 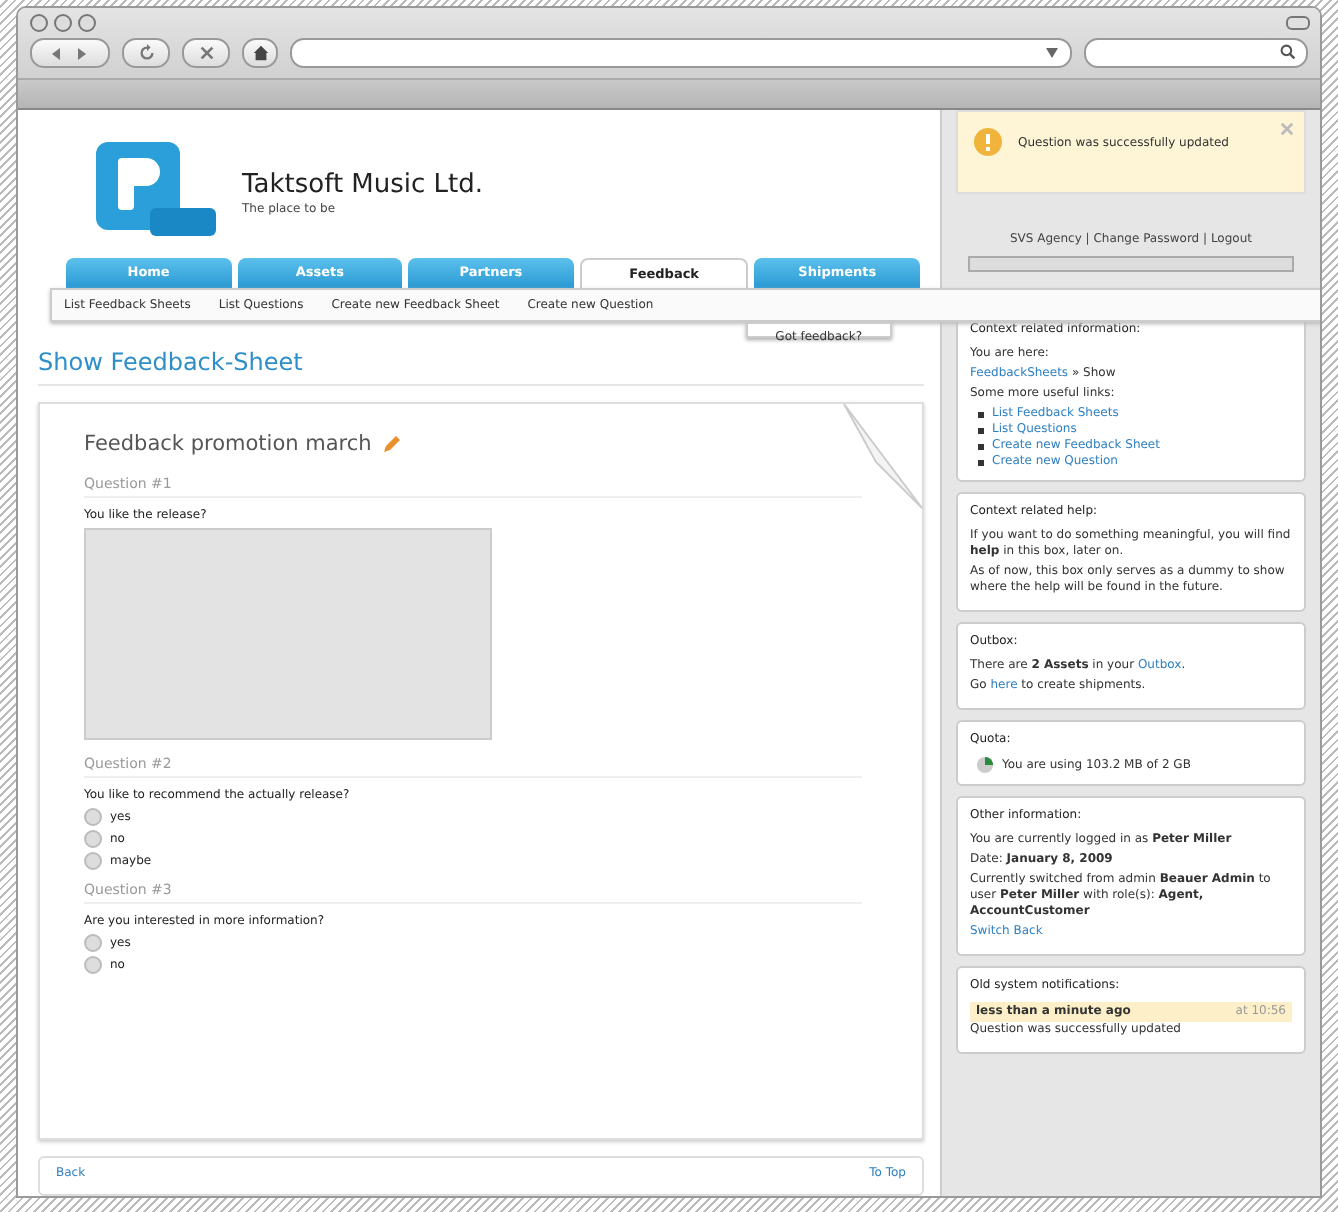 What do you see at coordinates (146, 53) in the screenshot?
I see `reload-icon` at bounding box center [146, 53].